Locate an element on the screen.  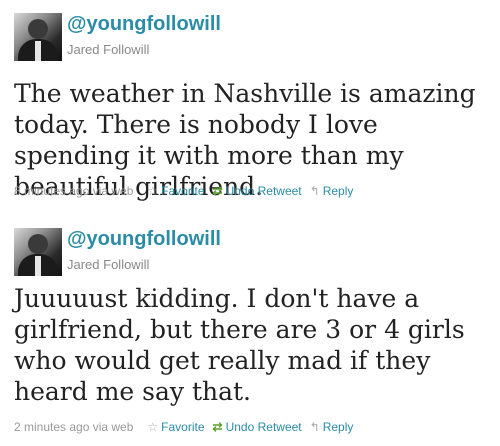
timestamp: 8 minutes ago via web is located at coordinates (73, 191).